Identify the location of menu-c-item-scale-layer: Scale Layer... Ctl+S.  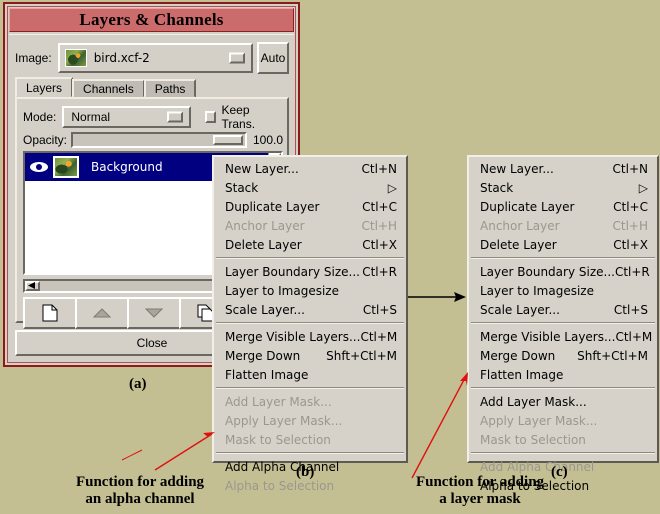
(563, 309).